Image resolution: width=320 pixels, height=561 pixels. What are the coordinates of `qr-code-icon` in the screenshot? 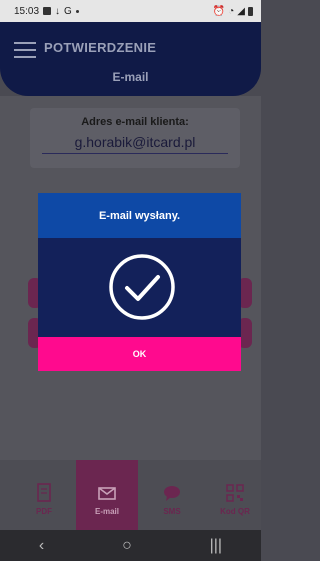 It's located at (235, 493).